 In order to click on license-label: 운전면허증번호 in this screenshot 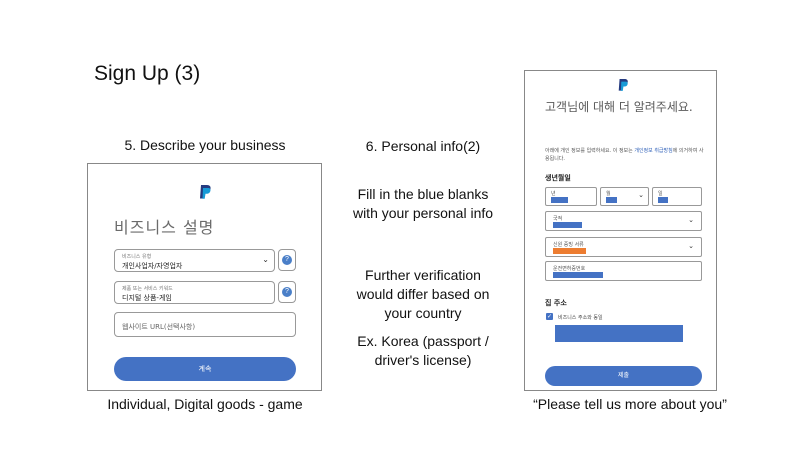, I will do `click(569, 269)`.